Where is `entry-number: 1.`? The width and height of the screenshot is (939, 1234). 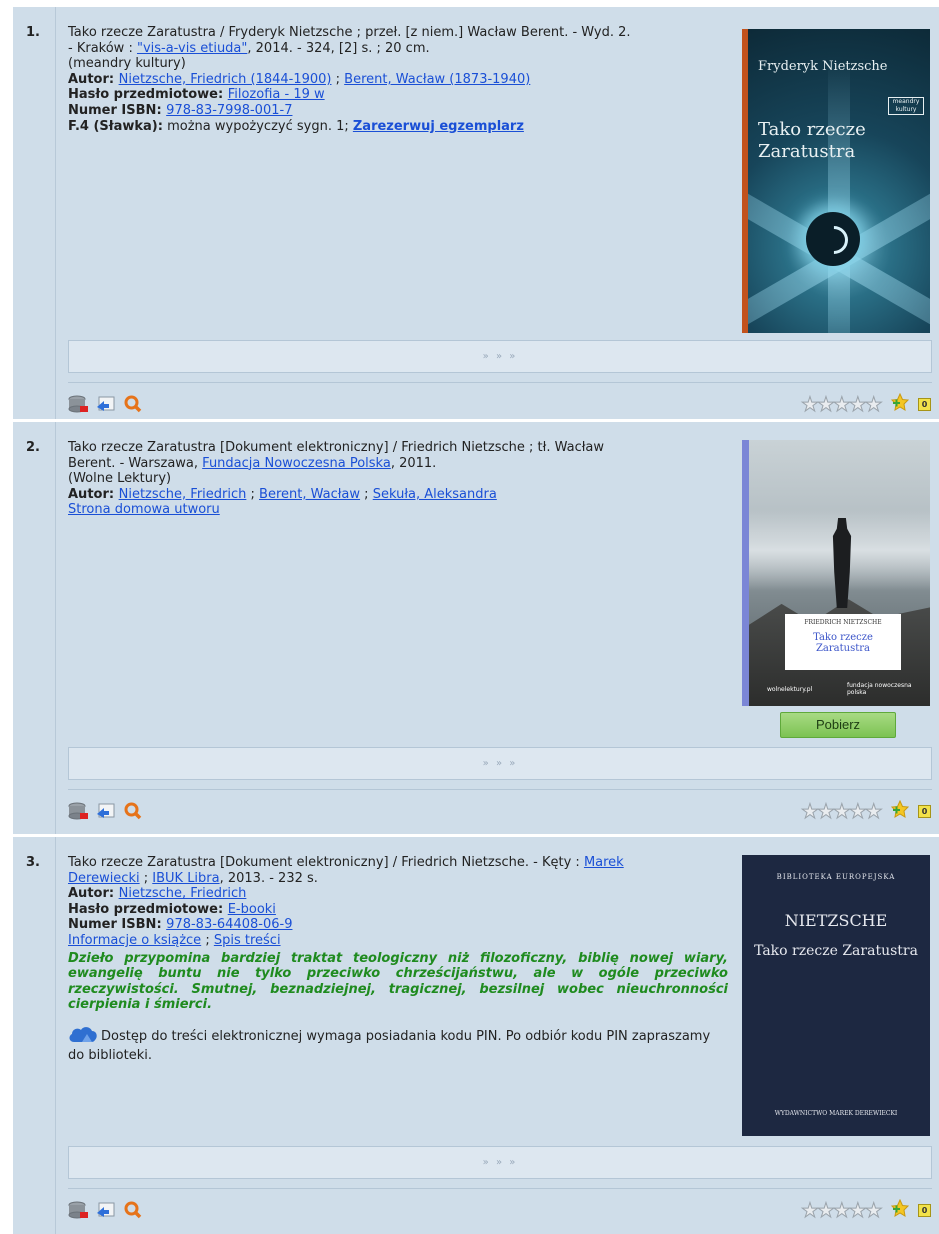 entry-number: 1. is located at coordinates (33, 32).